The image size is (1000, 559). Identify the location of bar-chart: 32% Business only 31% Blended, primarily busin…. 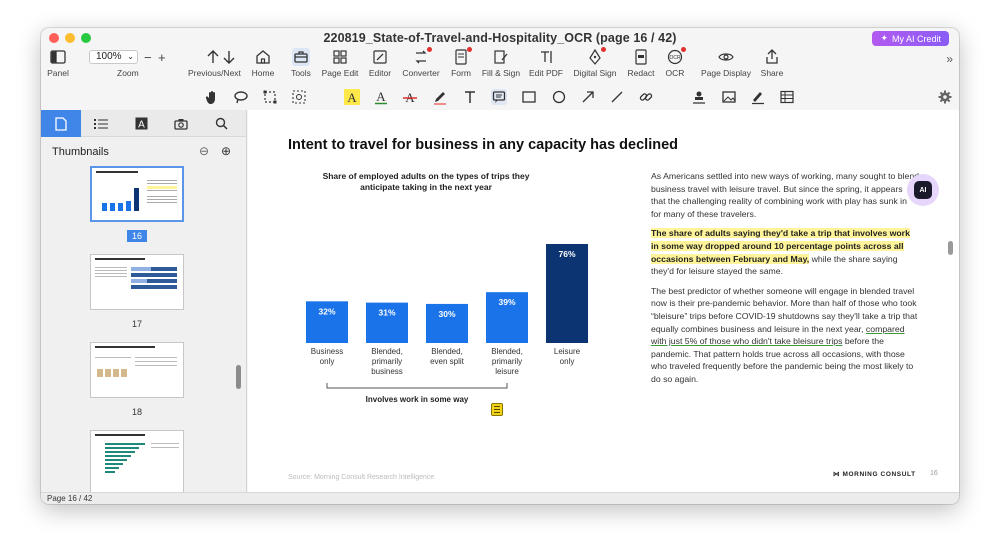
(447, 324).